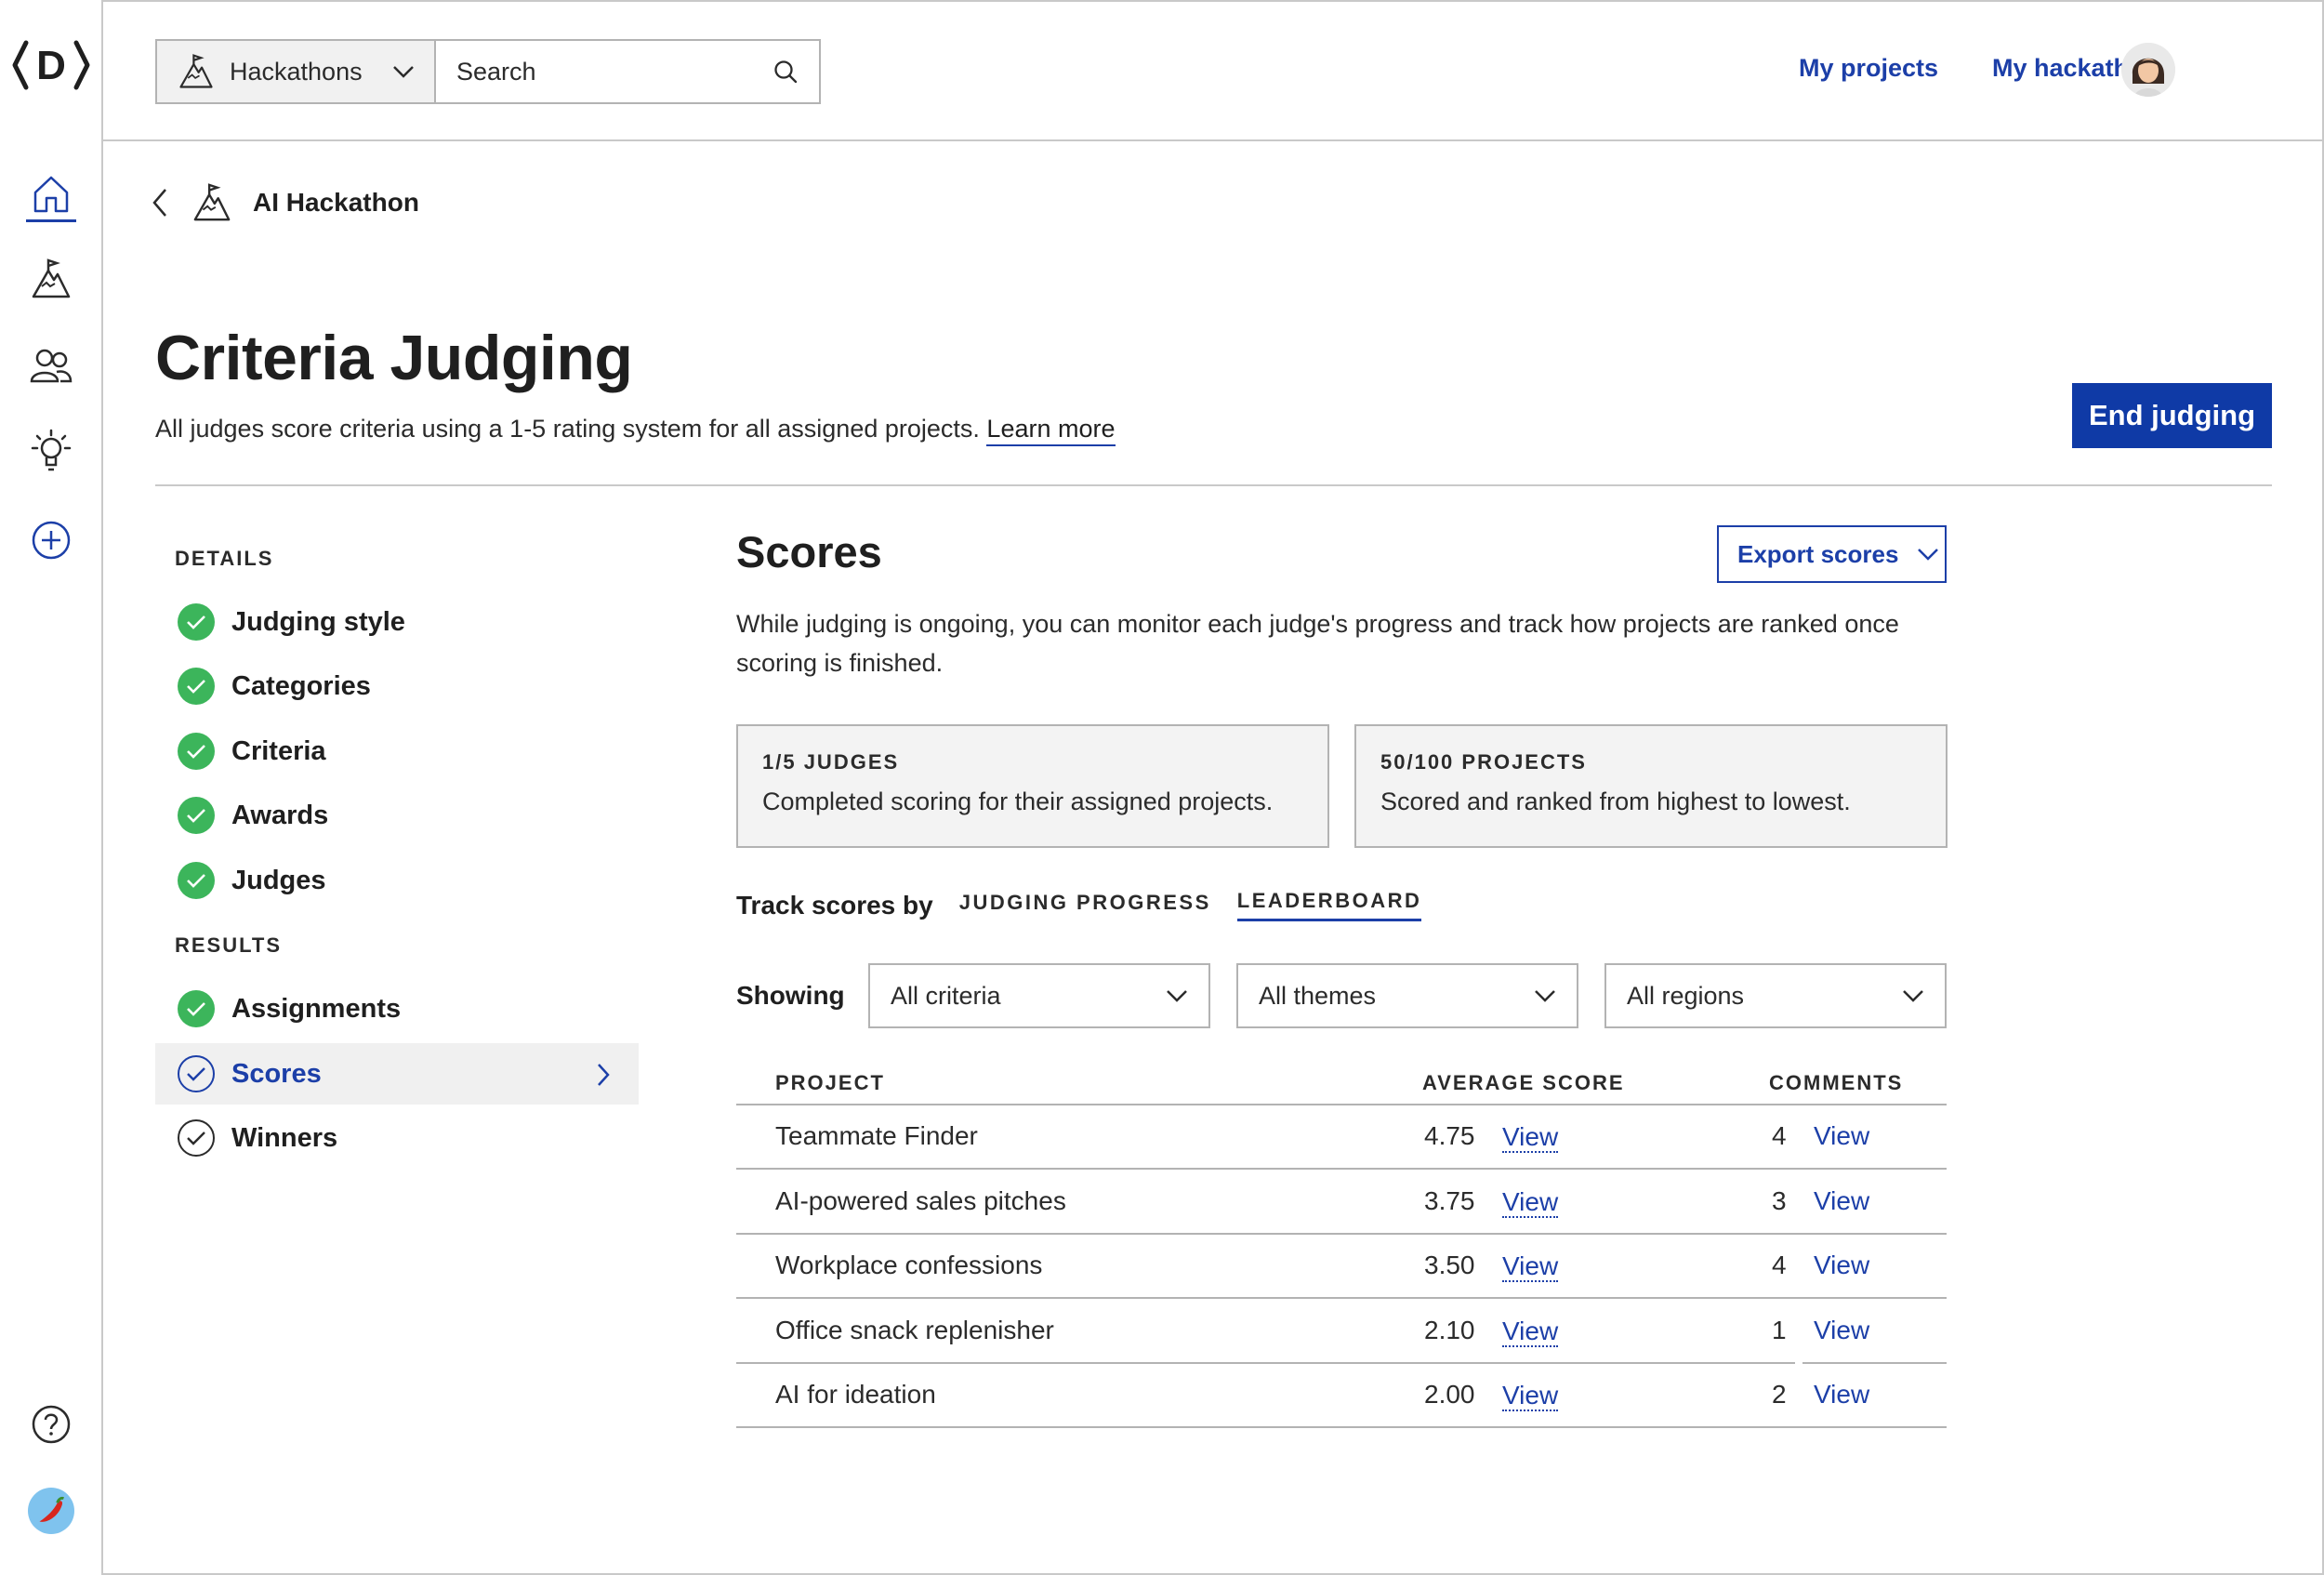 The image size is (2324, 1575). I want to click on sidenav-item-judging-style: Judging style, so click(397, 622).